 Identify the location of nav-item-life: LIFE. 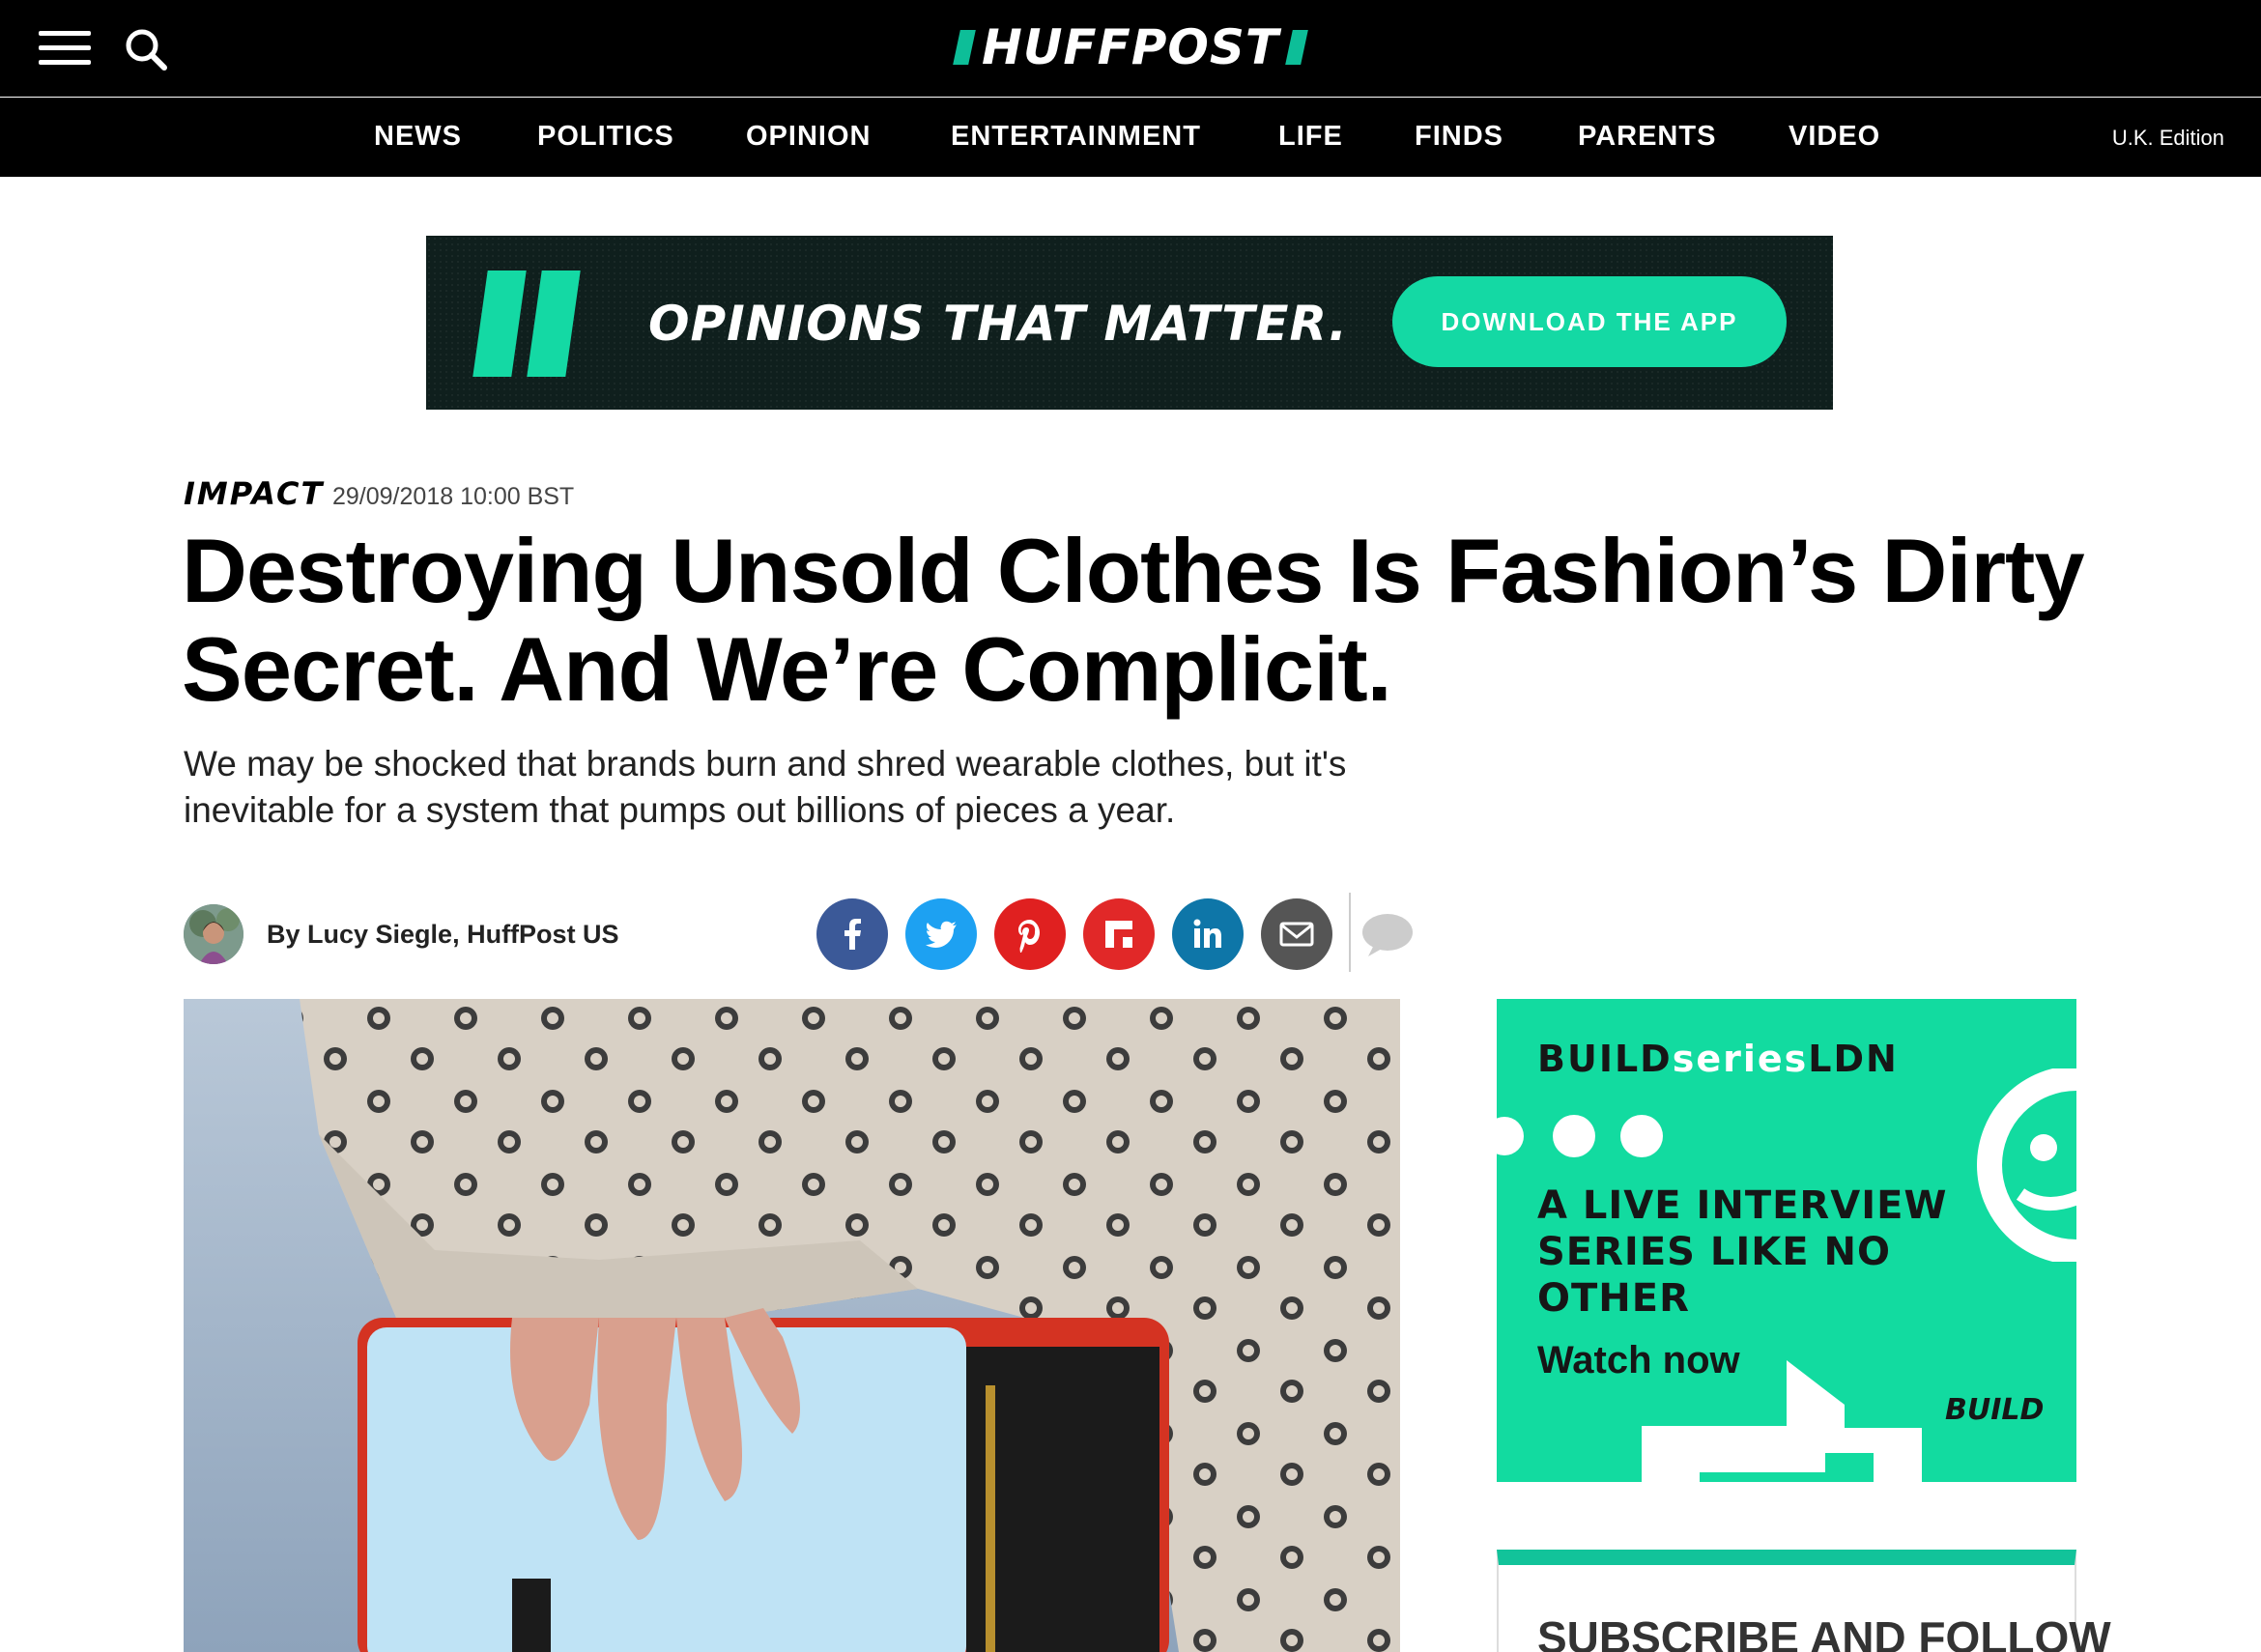
(1310, 137).